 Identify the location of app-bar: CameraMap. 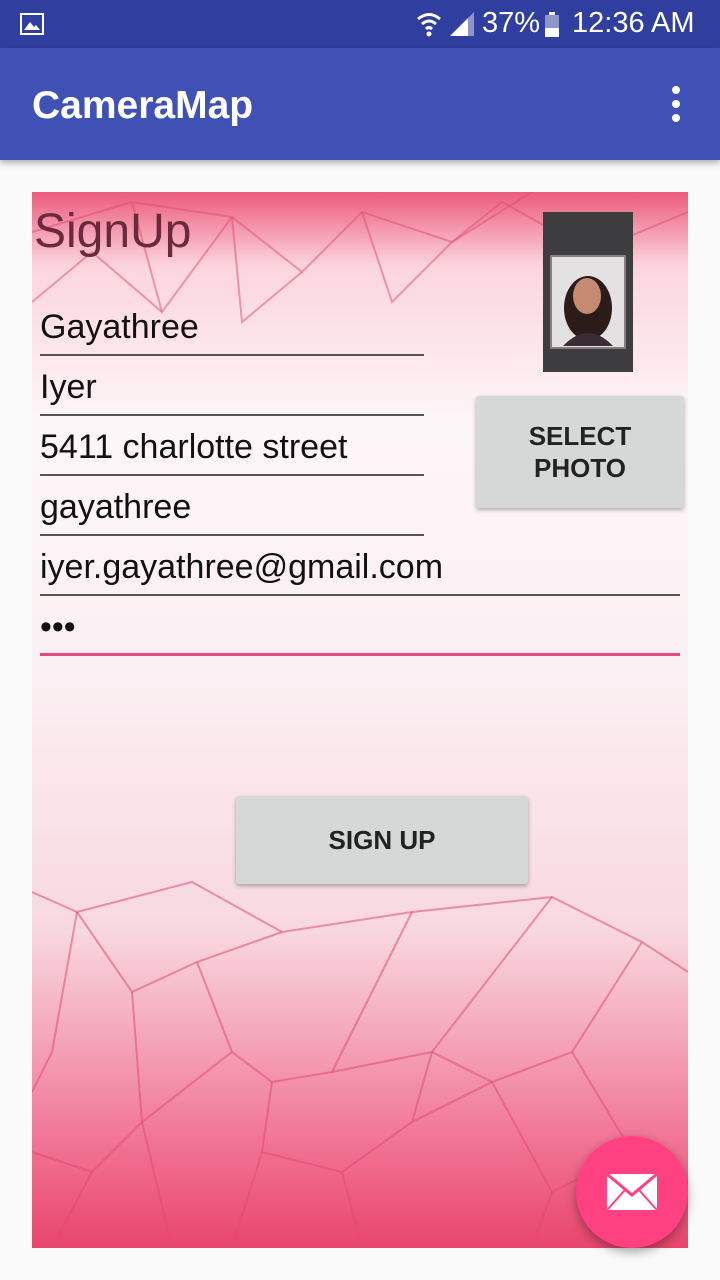
(360, 104).